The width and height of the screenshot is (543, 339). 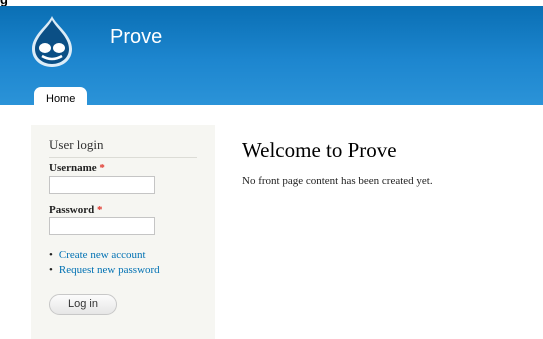 I want to click on tab-home: Home, so click(x=61, y=99).